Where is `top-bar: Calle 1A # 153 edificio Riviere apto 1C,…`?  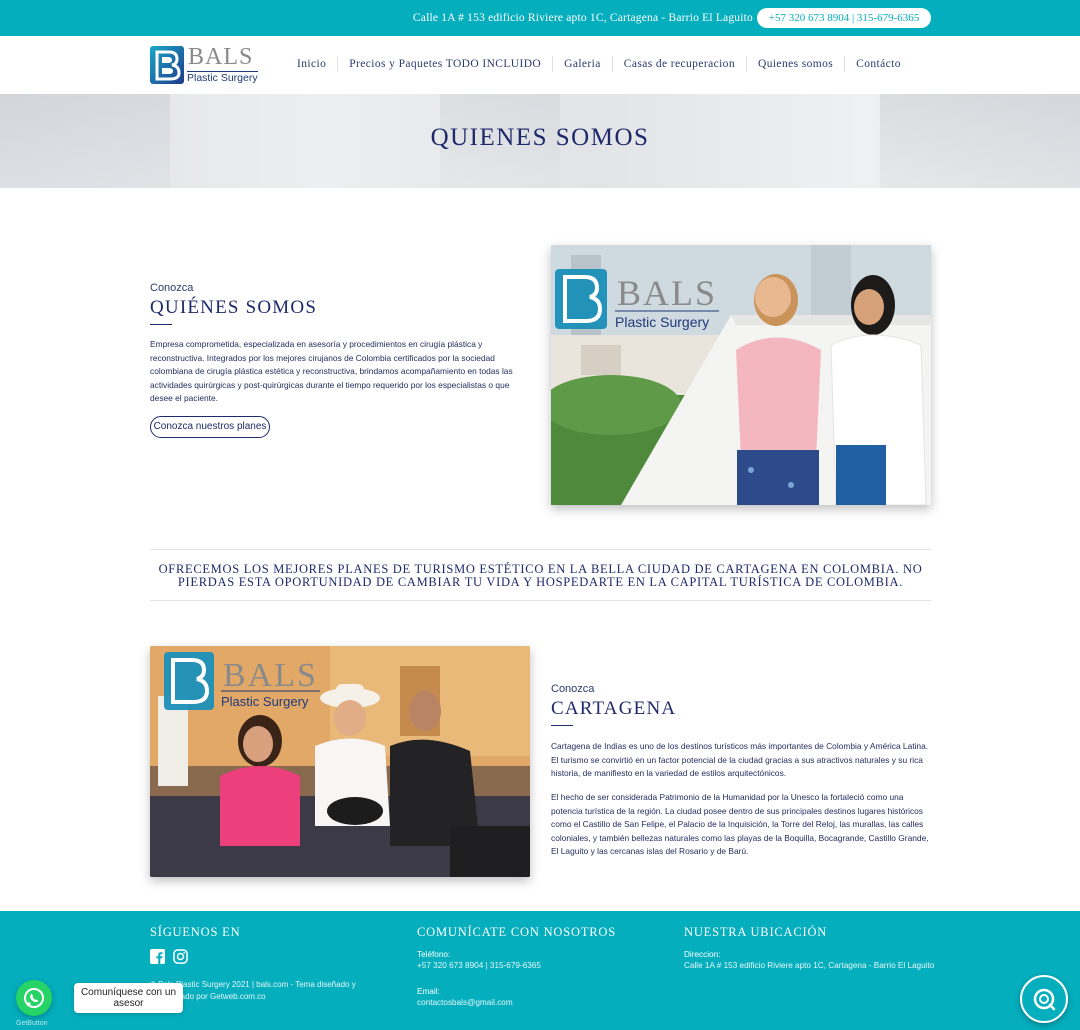
top-bar: Calle 1A # 153 edificio Riviere apto 1C,… is located at coordinates (540, 18).